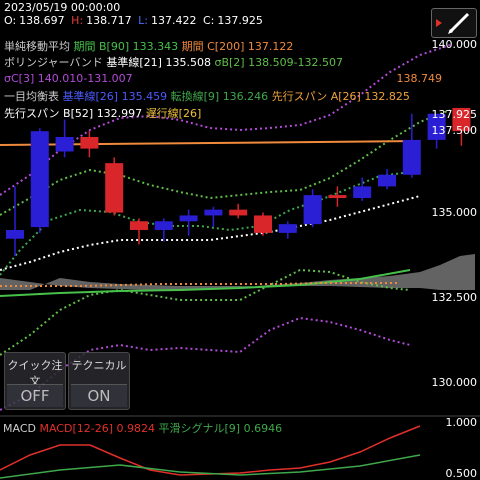  What do you see at coordinates (109, 20) in the screenshot?
I see `high-value: 138.717` at bounding box center [109, 20].